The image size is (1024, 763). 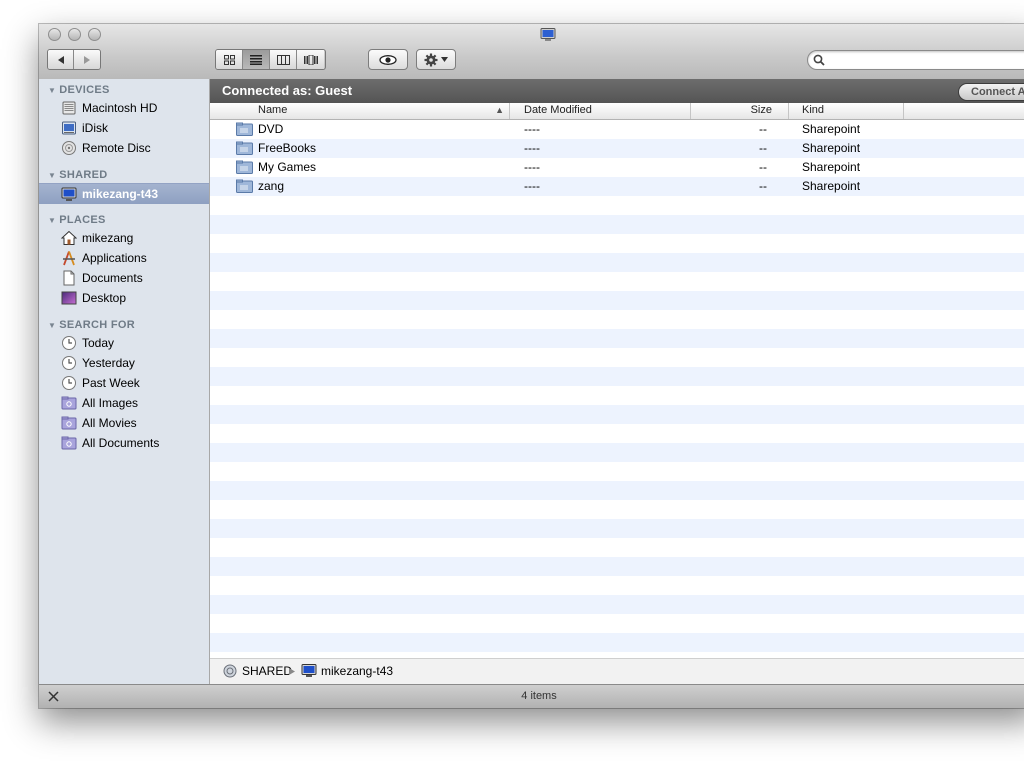 I want to click on file-name: zang, so click(x=271, y=186).